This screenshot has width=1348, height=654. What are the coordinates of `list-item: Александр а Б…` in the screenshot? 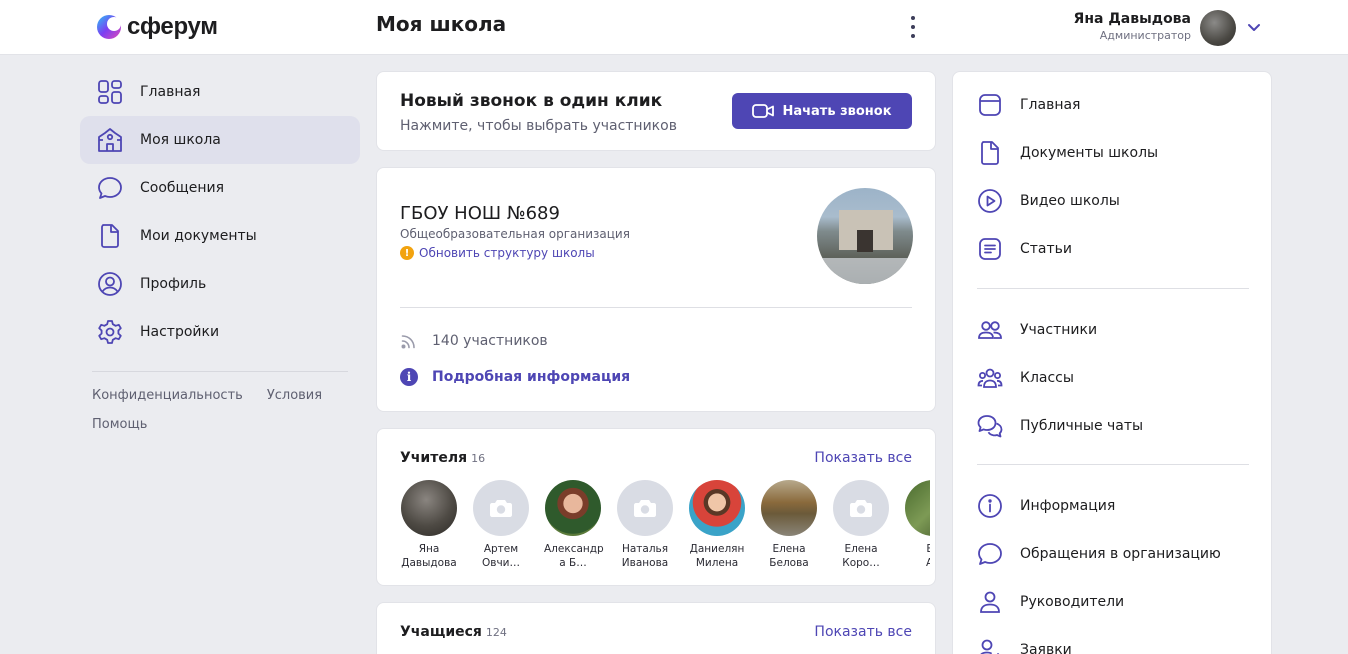 It's located at (574, 525).